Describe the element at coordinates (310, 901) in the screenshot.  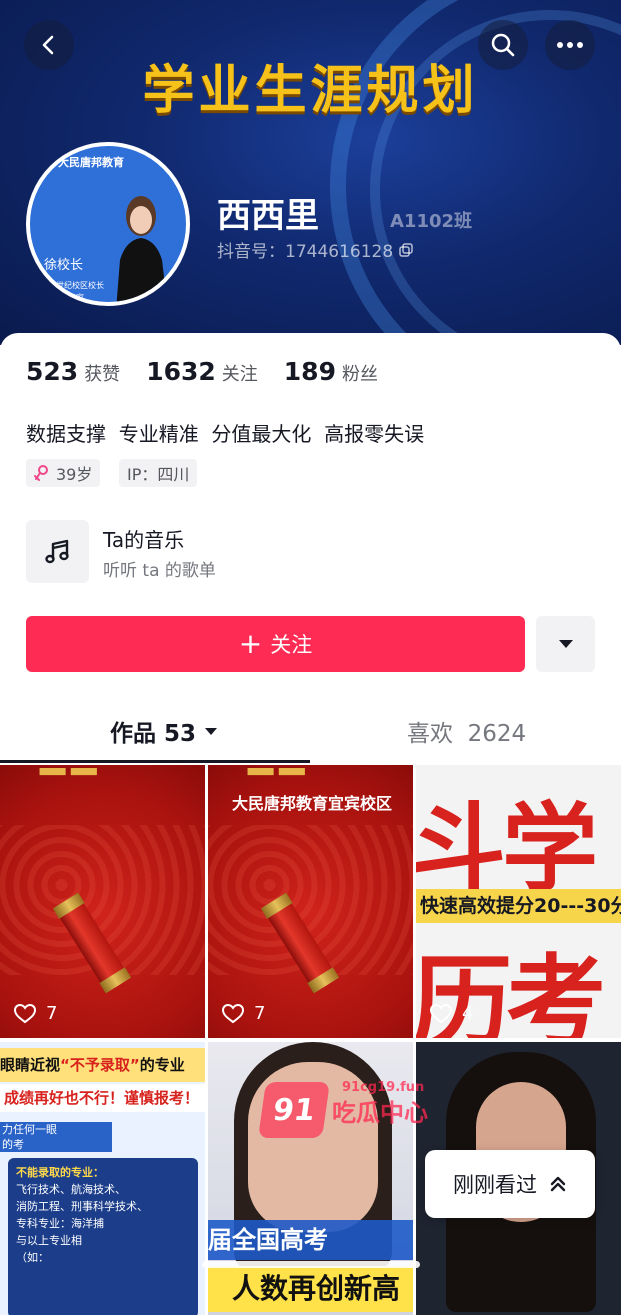
I see `video-tile: ━━ 大民唐邦教育宜宾校区 7` at that location.